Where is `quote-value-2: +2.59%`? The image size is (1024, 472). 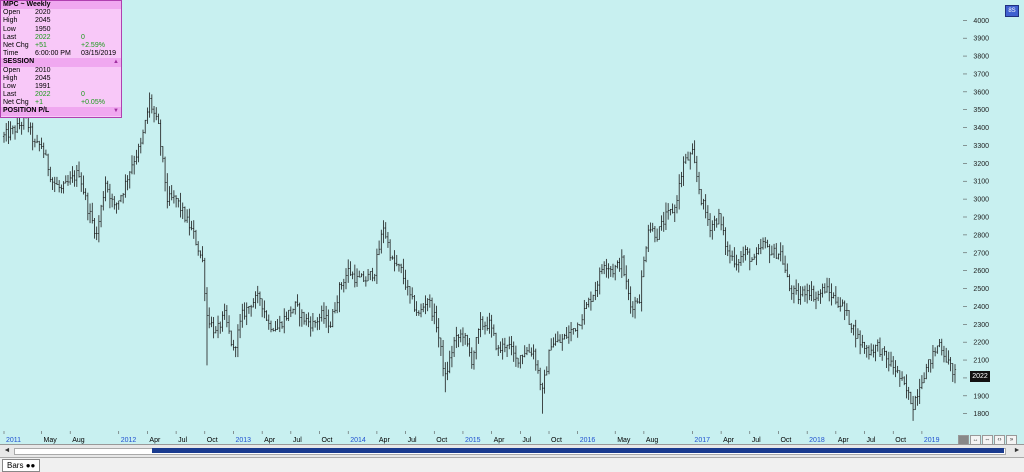 quote-value-2: +2.59% is located at coordinates (93, 45).